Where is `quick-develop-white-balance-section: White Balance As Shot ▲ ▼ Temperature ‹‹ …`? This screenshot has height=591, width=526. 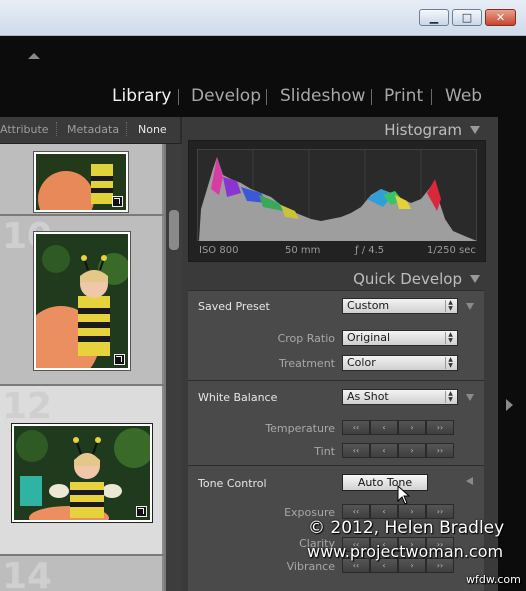 quick-develop-white-balance-section: White Balance As Shot ▲ ▼ Temperature ‹‹ … is located at coordinates (336, 422).